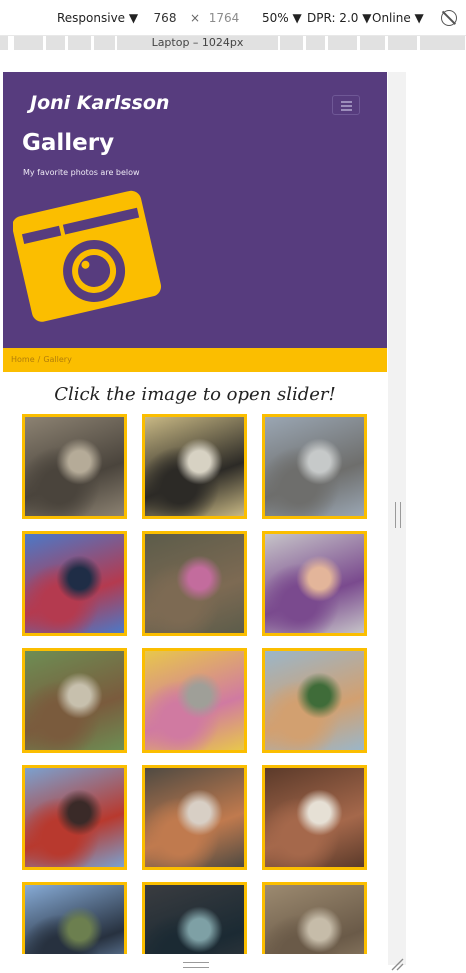 The image size is (466, 973). Describe the element at coordinates (165, 18) in the screenshot. I see `width-input` at that location.